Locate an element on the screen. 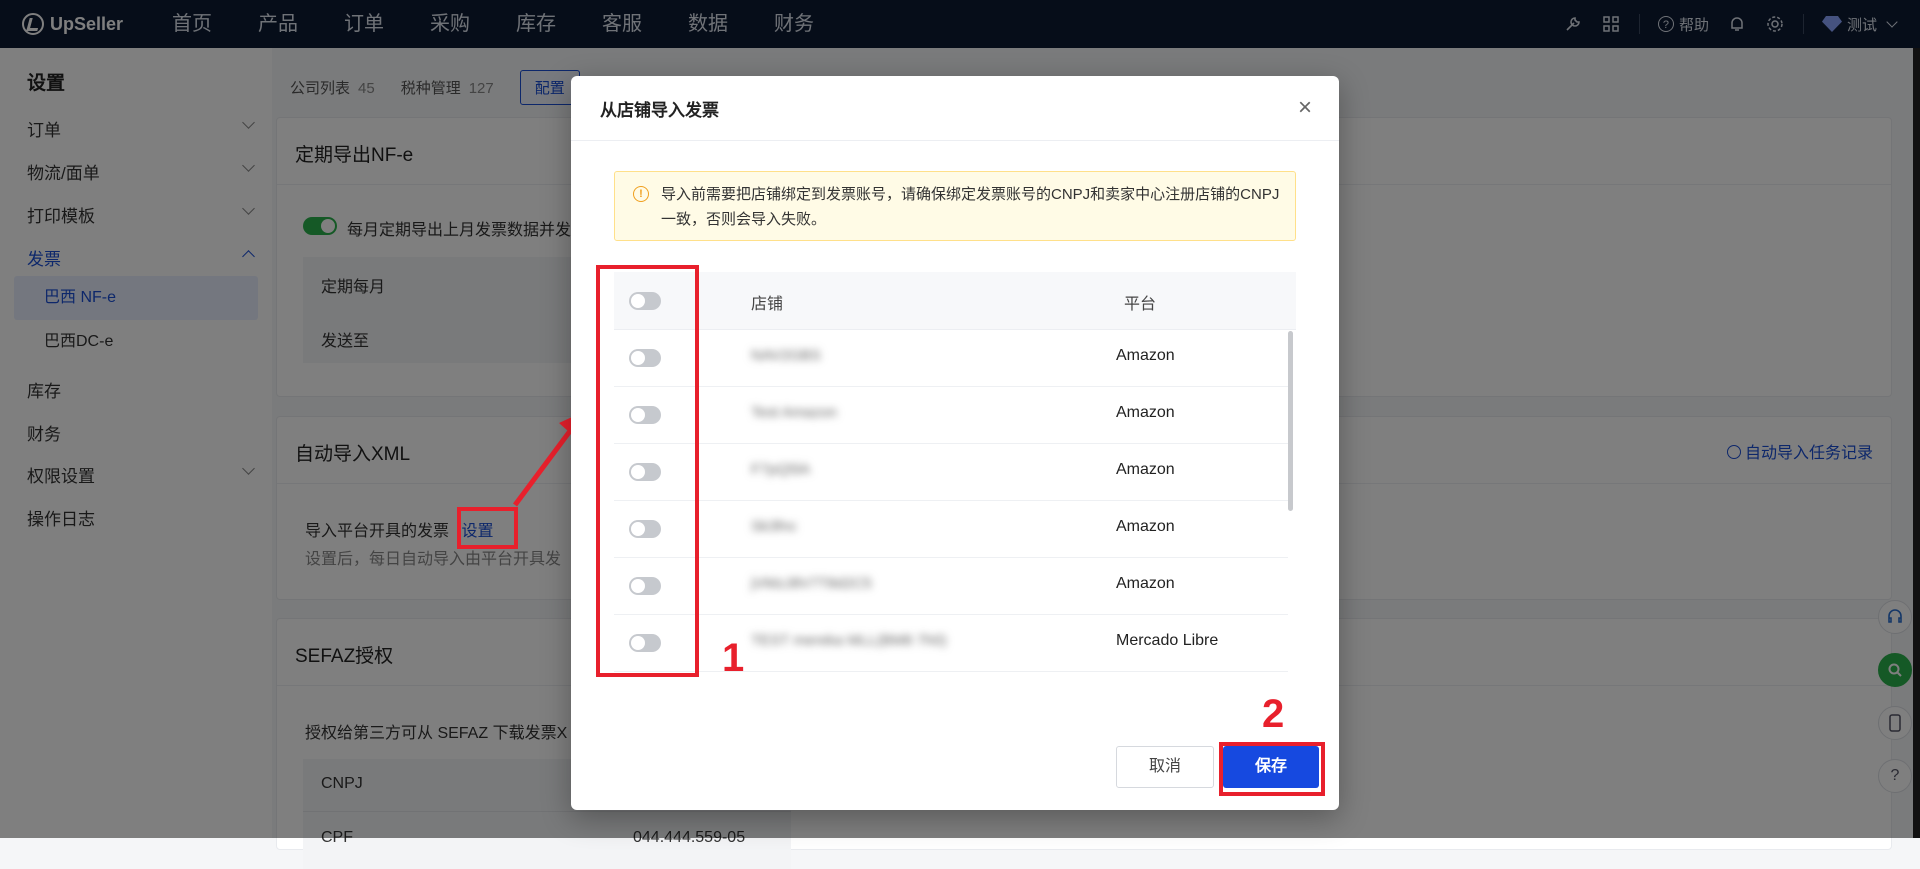  table-row: F7pQ5lA Amazon is located at coordinates (951, 472).